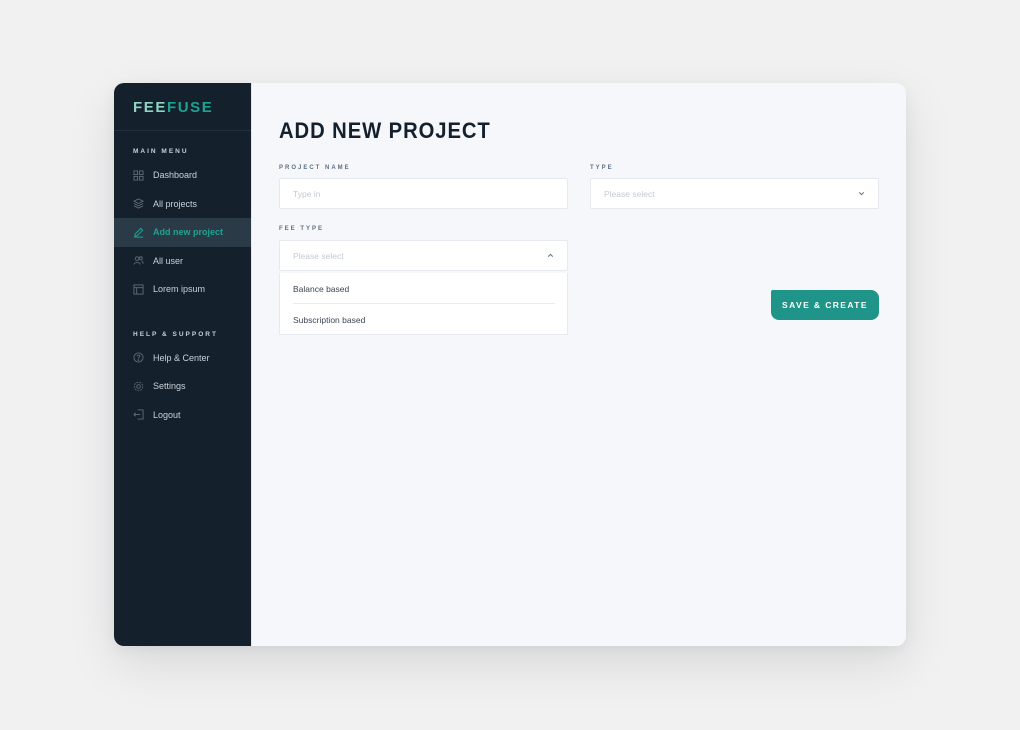  Describe the element at coordinates (602, 168) in the screenshot. I see `type-label: TYPE` at that location.